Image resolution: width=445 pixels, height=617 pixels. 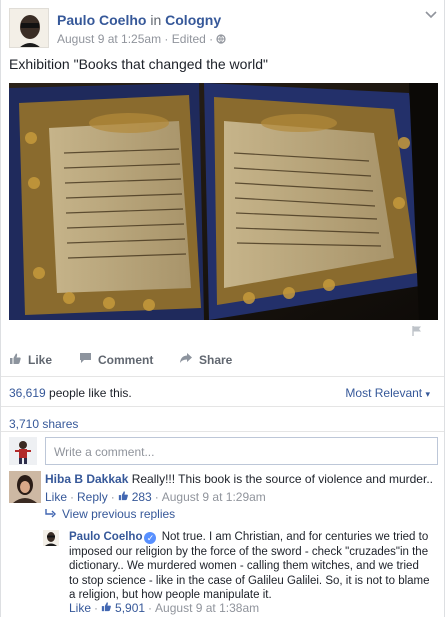 What do you see at coordinates (90, 393) in the screenshot?
I see `likes-suffix: people like this.` at bounding box center [90, 393].